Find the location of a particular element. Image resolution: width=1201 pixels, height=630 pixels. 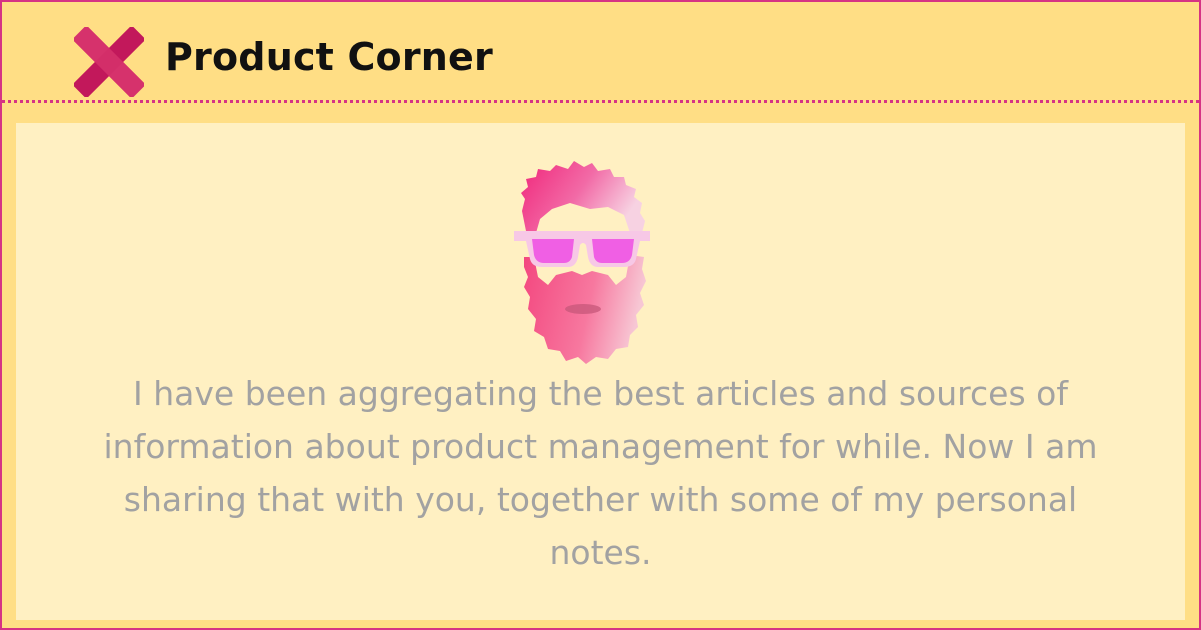

x-cross-logo-icon is located at coordinates (109, 62).